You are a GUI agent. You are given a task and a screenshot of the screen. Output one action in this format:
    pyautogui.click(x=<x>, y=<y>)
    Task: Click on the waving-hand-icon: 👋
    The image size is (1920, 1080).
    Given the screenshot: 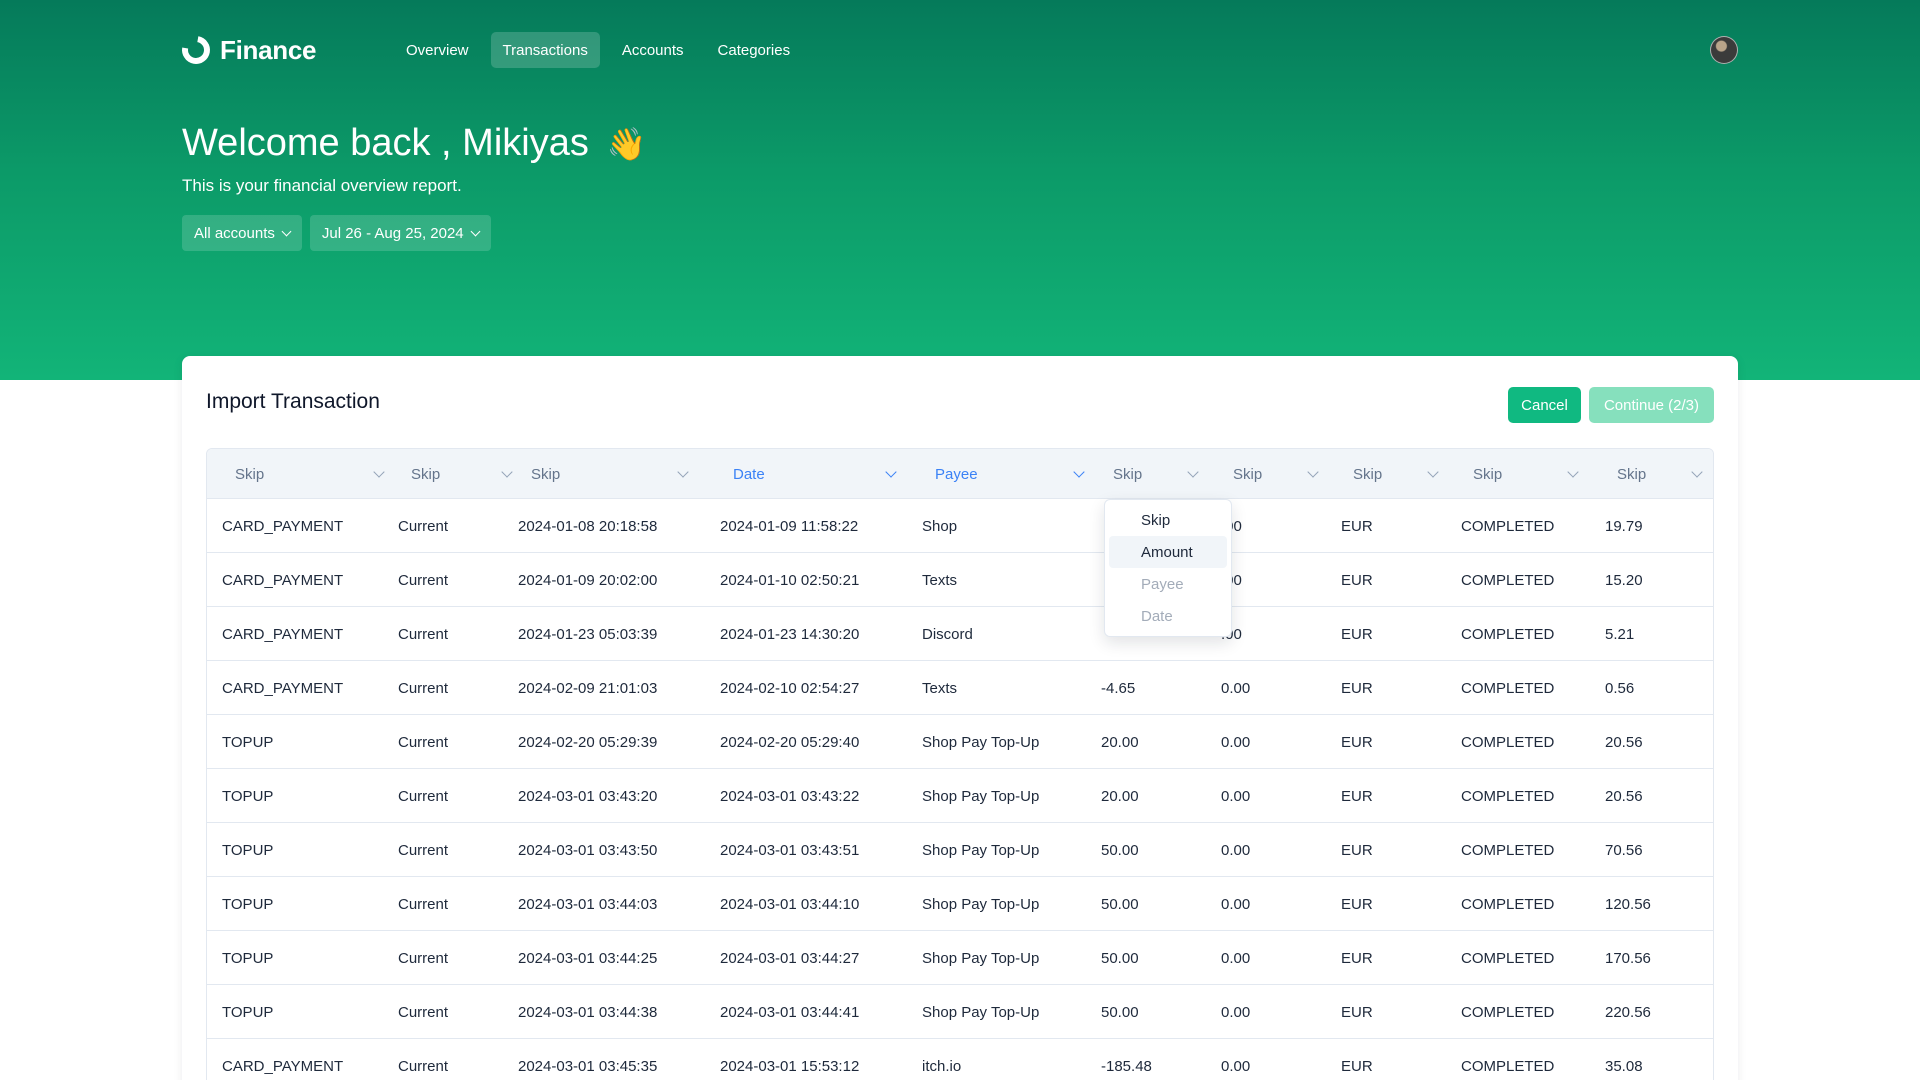 What is the action you would take?
    pyautogui.click(x=626, y=143)
    